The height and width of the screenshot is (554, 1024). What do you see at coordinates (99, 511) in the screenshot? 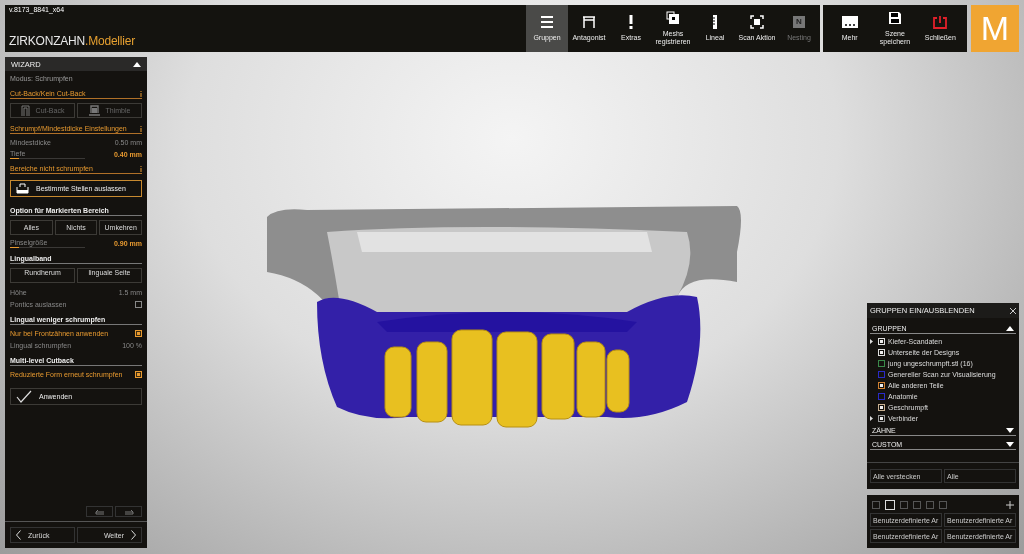
I see `undo-icon` at bounding box center [99, 511].